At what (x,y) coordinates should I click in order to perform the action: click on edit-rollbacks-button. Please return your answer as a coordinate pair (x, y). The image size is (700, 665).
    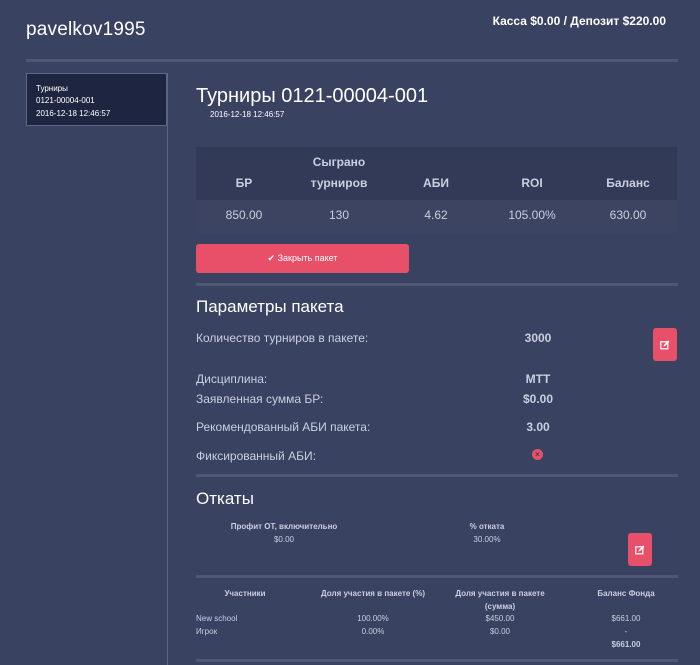
    Looking at the image, I should click on (640, 549).